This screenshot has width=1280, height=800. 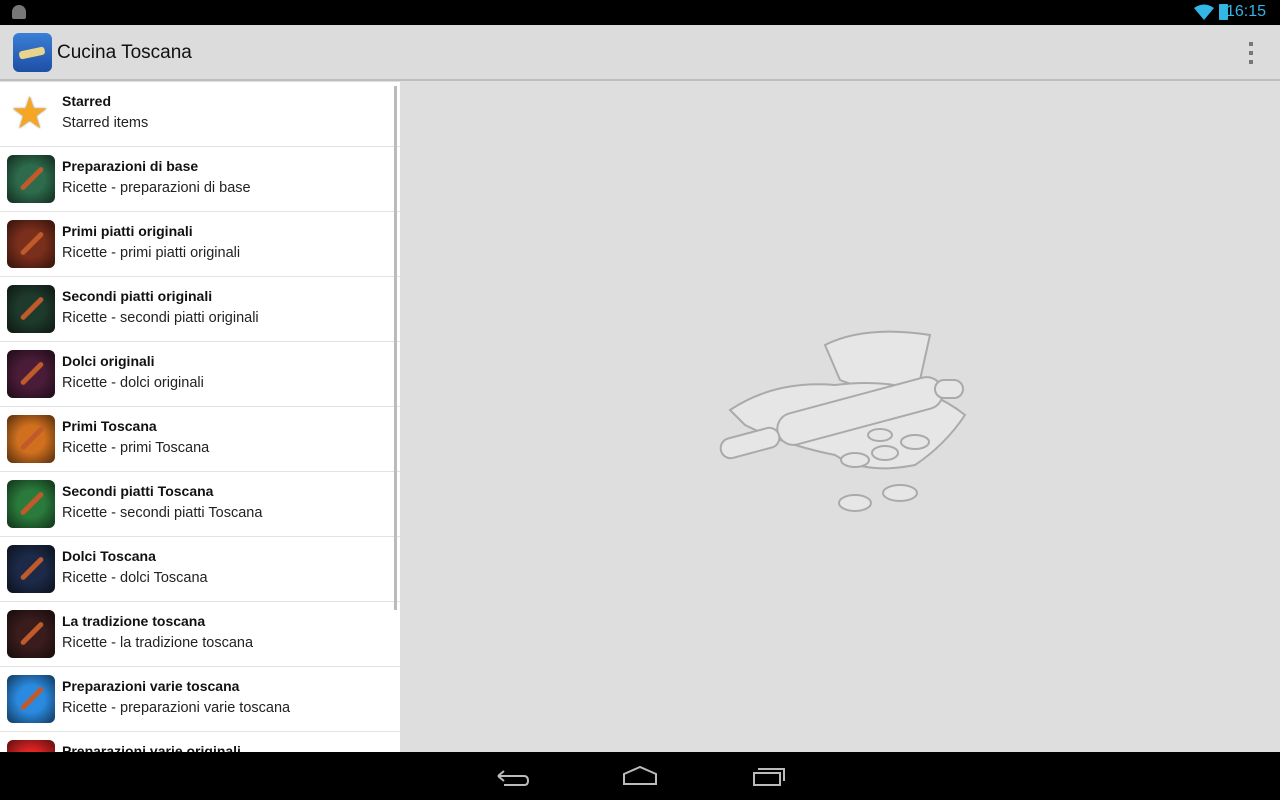 What do you see at coordinates (1251, 53) in the screenshot?
I see `overflow-menu-icon` at bounding box center [1251, 53].